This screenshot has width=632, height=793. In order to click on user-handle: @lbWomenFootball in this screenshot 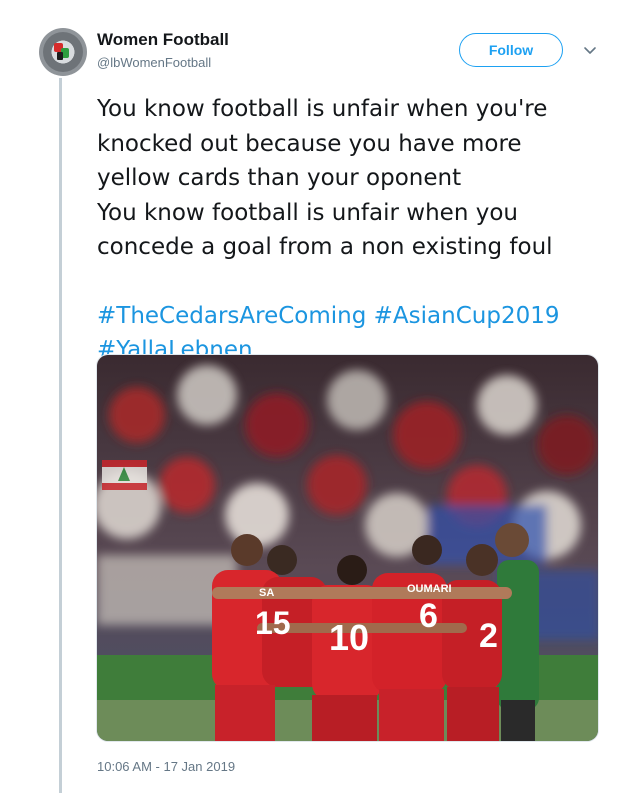, I will do `click(154, 62)`.